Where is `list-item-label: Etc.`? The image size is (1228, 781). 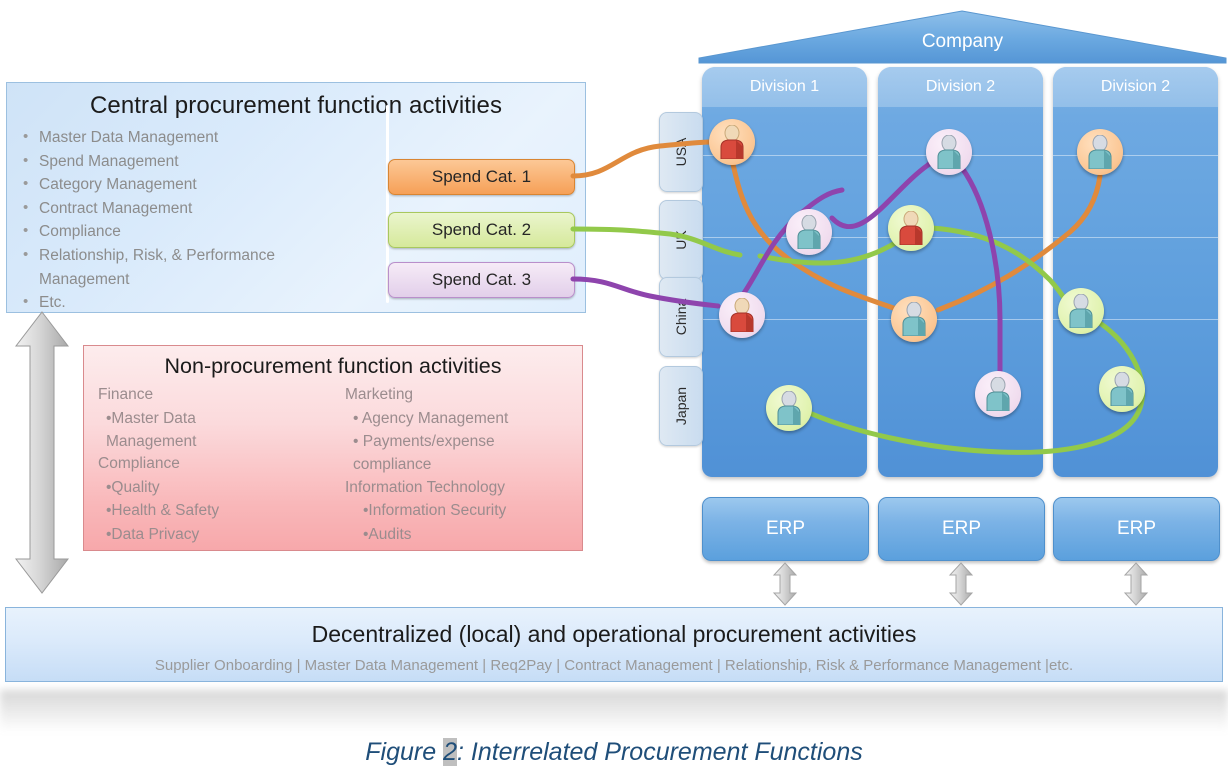
list-item-label: Etc. is located at coordinates (52, 303).